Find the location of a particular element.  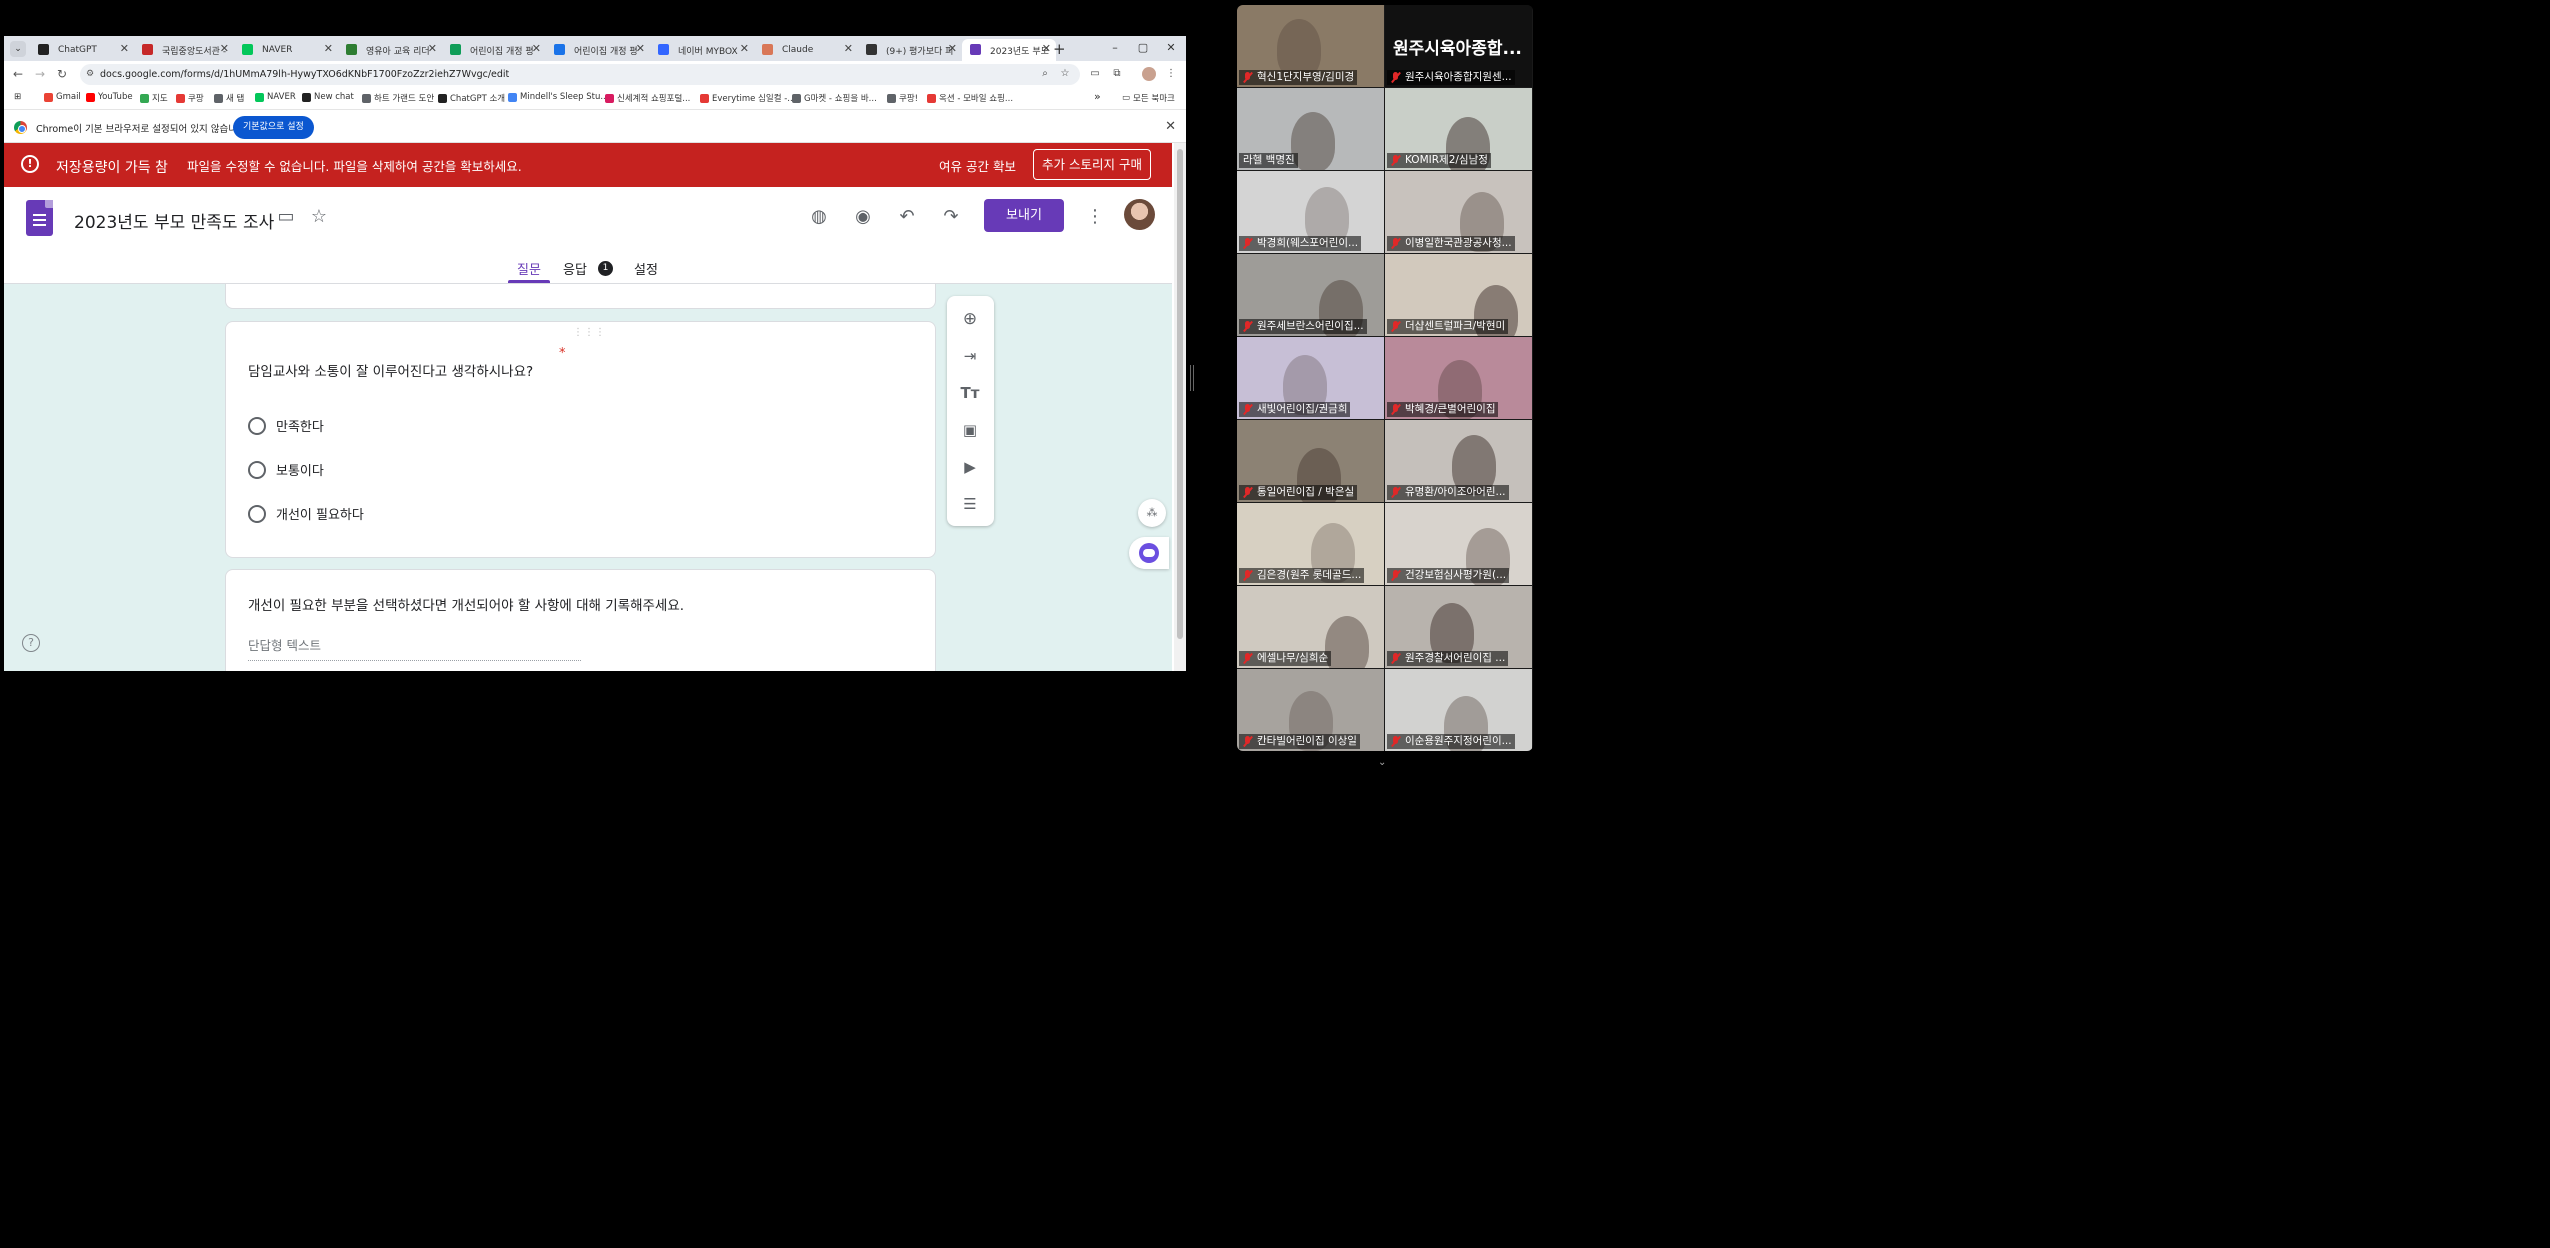

new-tab-button: + is located at coordinates (1059, 49).